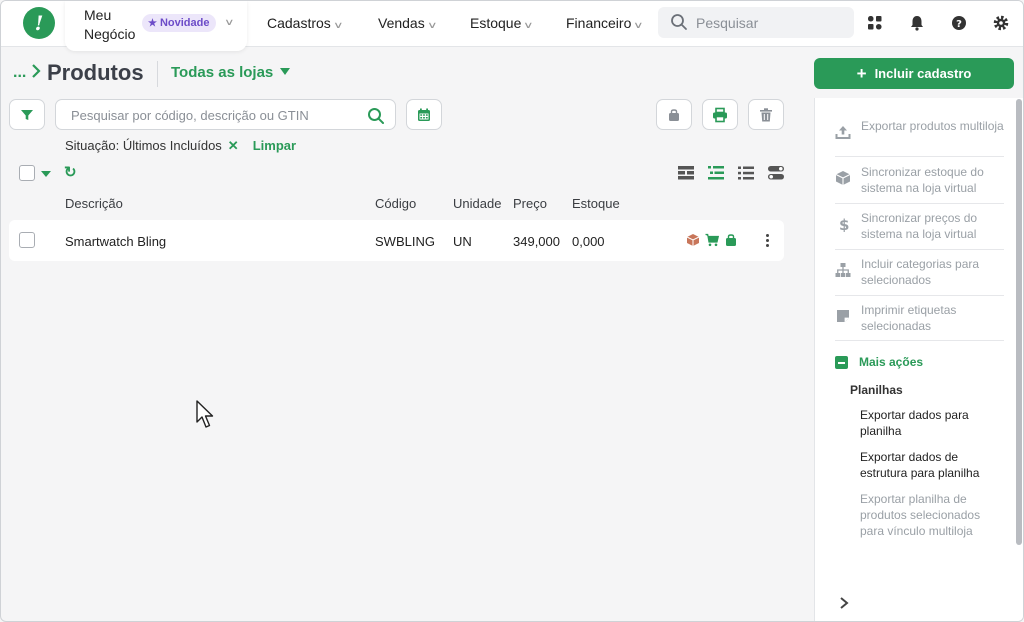 This screenshot has width=1024, height=622. What do you see at coordinates (401, 23) in the screenshot?
I see `nav-label: Vendas` at bounding box center [401, 23].